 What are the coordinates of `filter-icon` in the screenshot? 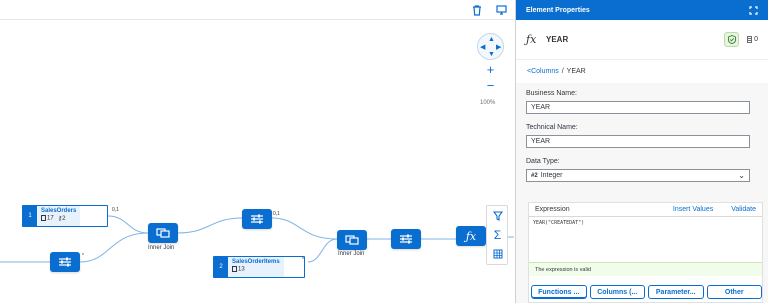 It's located at (497, 215).